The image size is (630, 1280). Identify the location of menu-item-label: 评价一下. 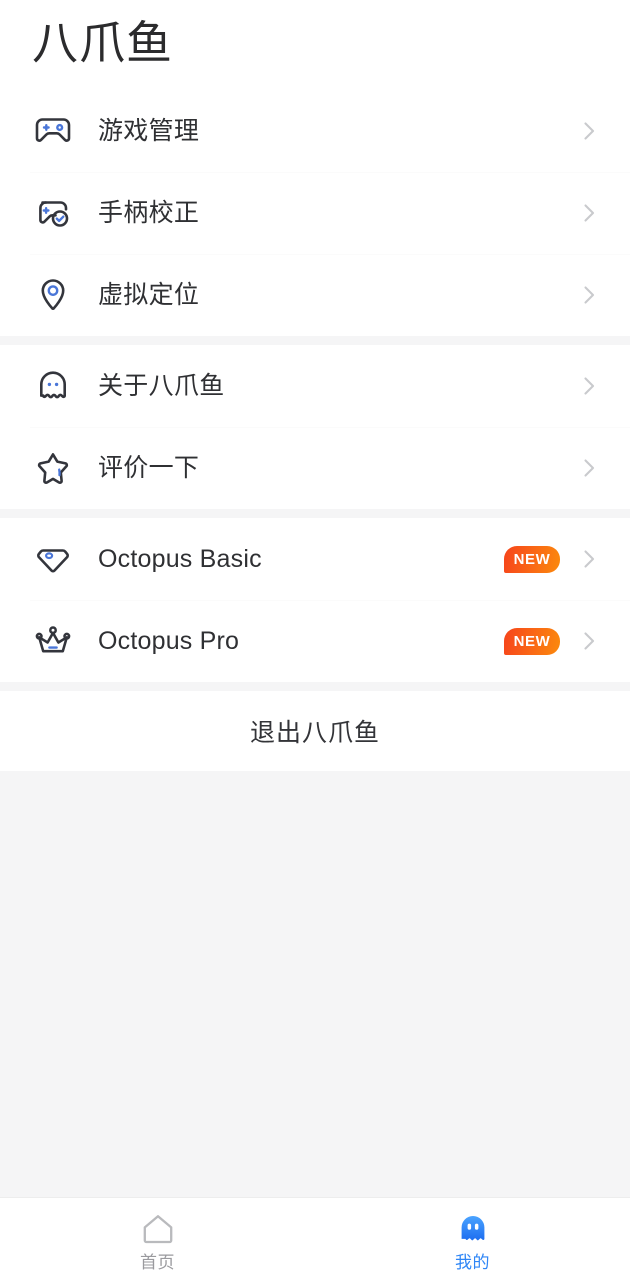
(149, 468).